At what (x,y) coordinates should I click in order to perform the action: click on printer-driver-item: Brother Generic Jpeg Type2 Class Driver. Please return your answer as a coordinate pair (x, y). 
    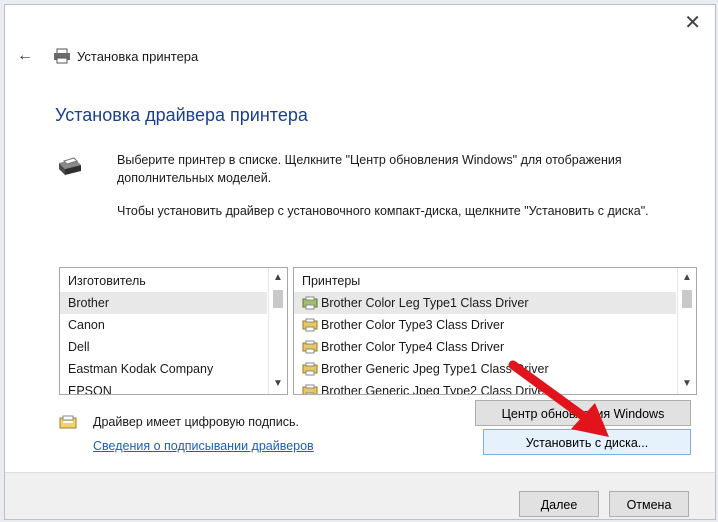
    Looking at the image, I should click on (495, 387).